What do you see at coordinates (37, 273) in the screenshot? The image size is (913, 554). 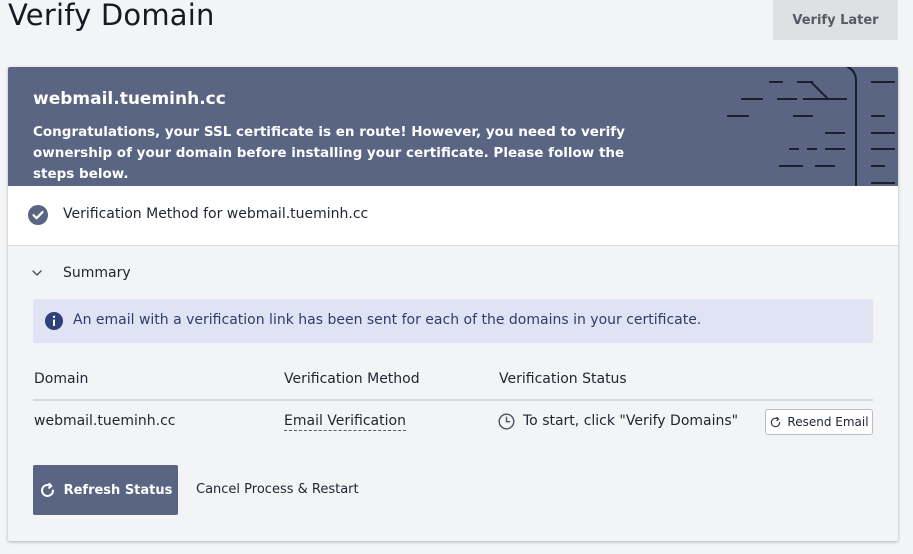 I see `chevron-down-icon` at bounding box center [37, 273].